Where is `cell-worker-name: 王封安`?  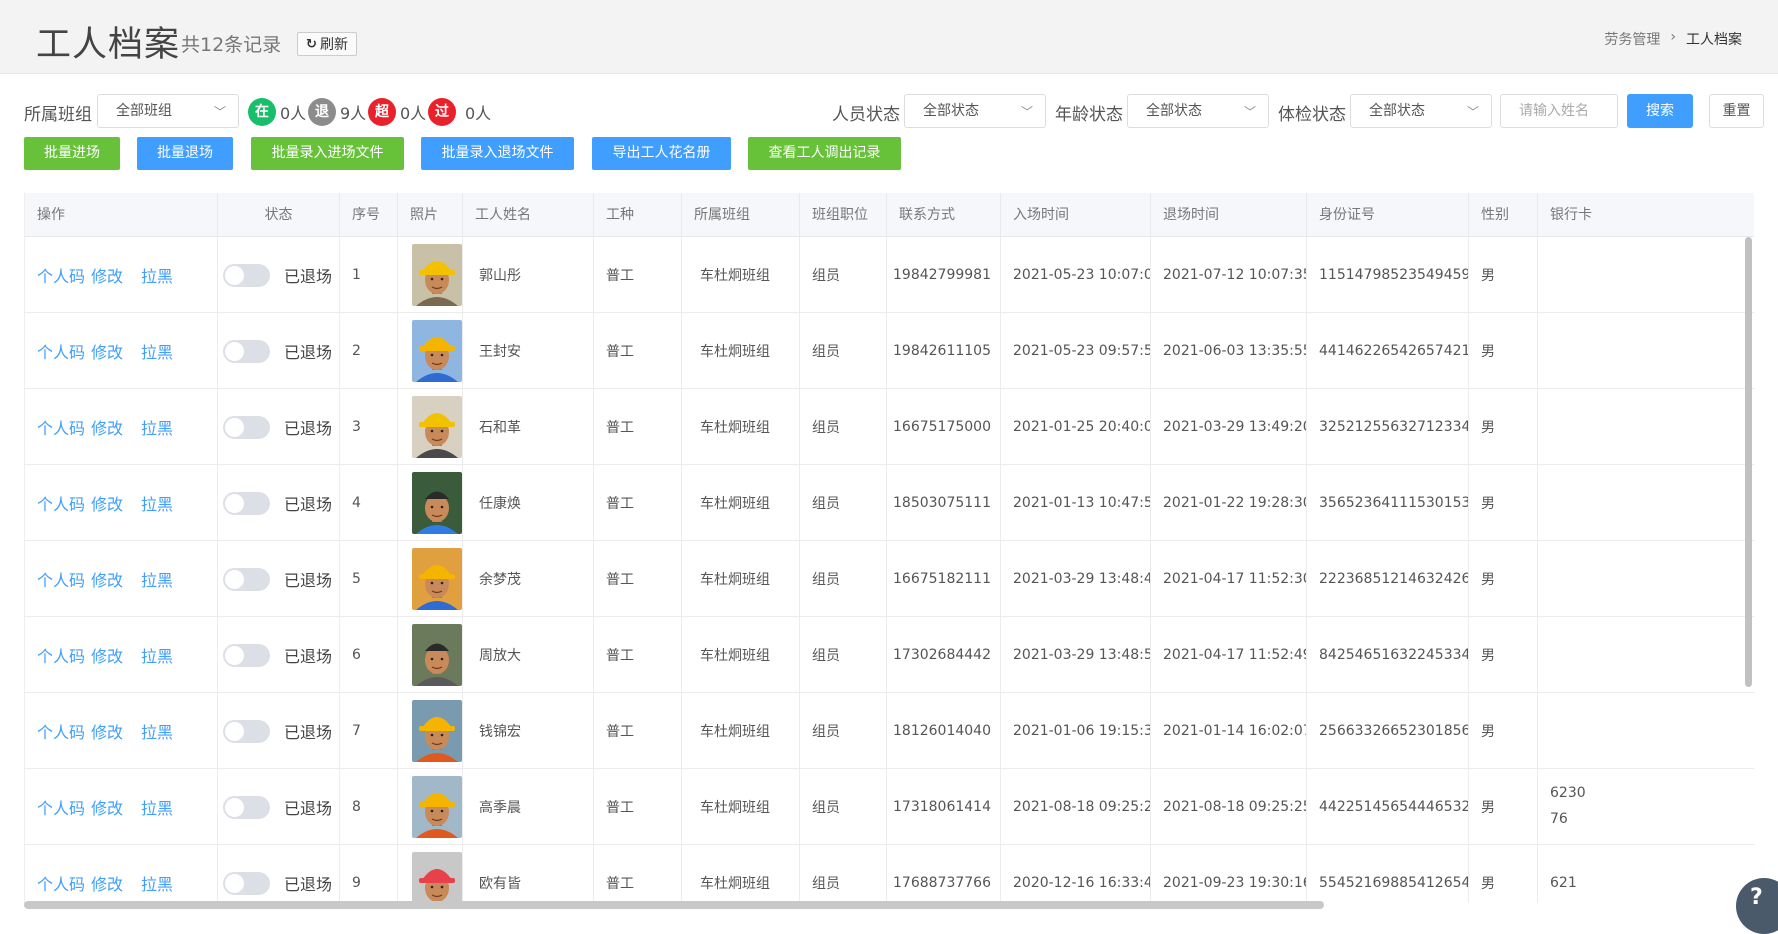
cell-worker-name: 王封安 is located at coordinates (528, 351).